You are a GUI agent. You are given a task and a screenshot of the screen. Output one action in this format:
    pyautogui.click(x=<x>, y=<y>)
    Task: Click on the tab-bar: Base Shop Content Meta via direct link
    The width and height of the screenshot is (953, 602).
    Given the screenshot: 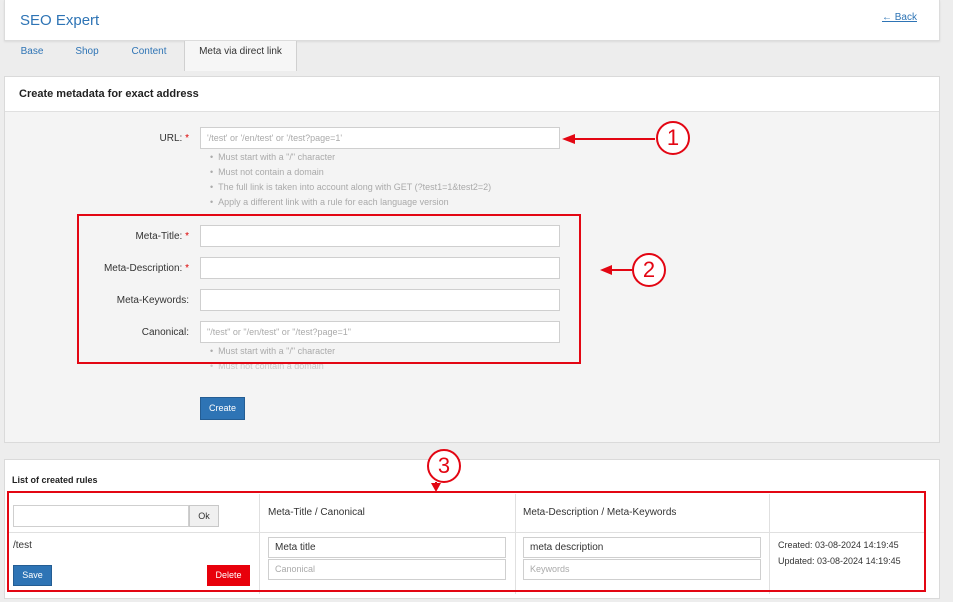 What is the action you would take?
    pyautogui.click(x=472, y=56)
    